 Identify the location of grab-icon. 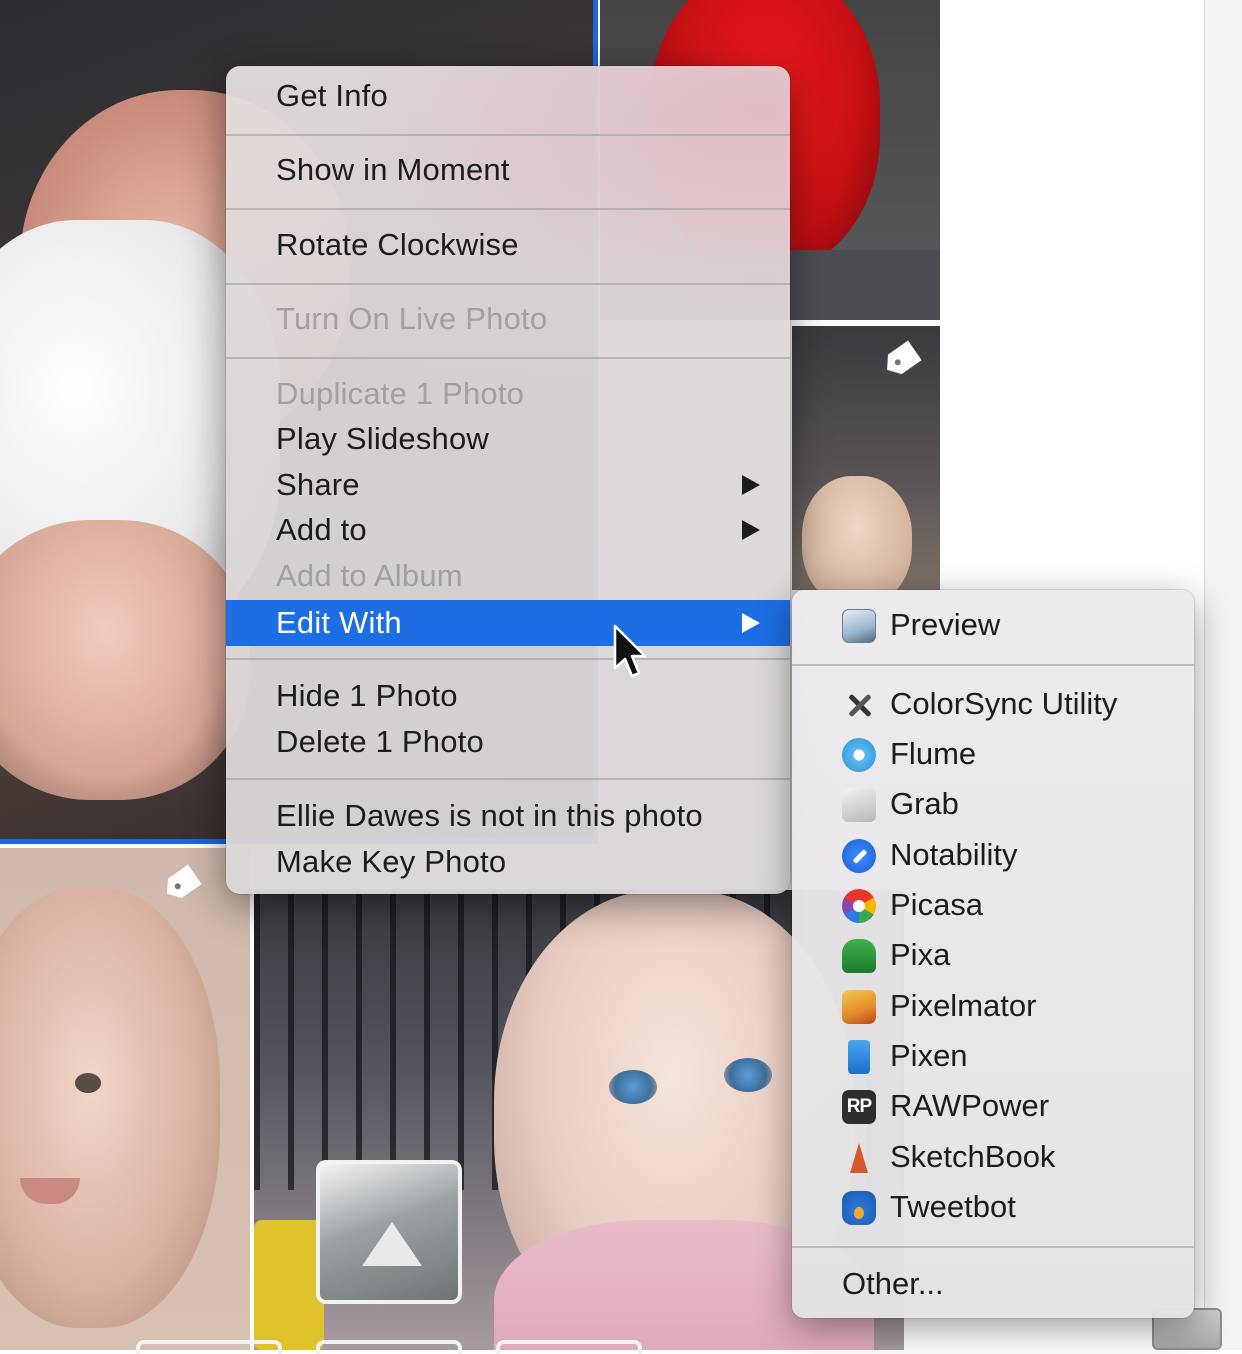
(859, 805).